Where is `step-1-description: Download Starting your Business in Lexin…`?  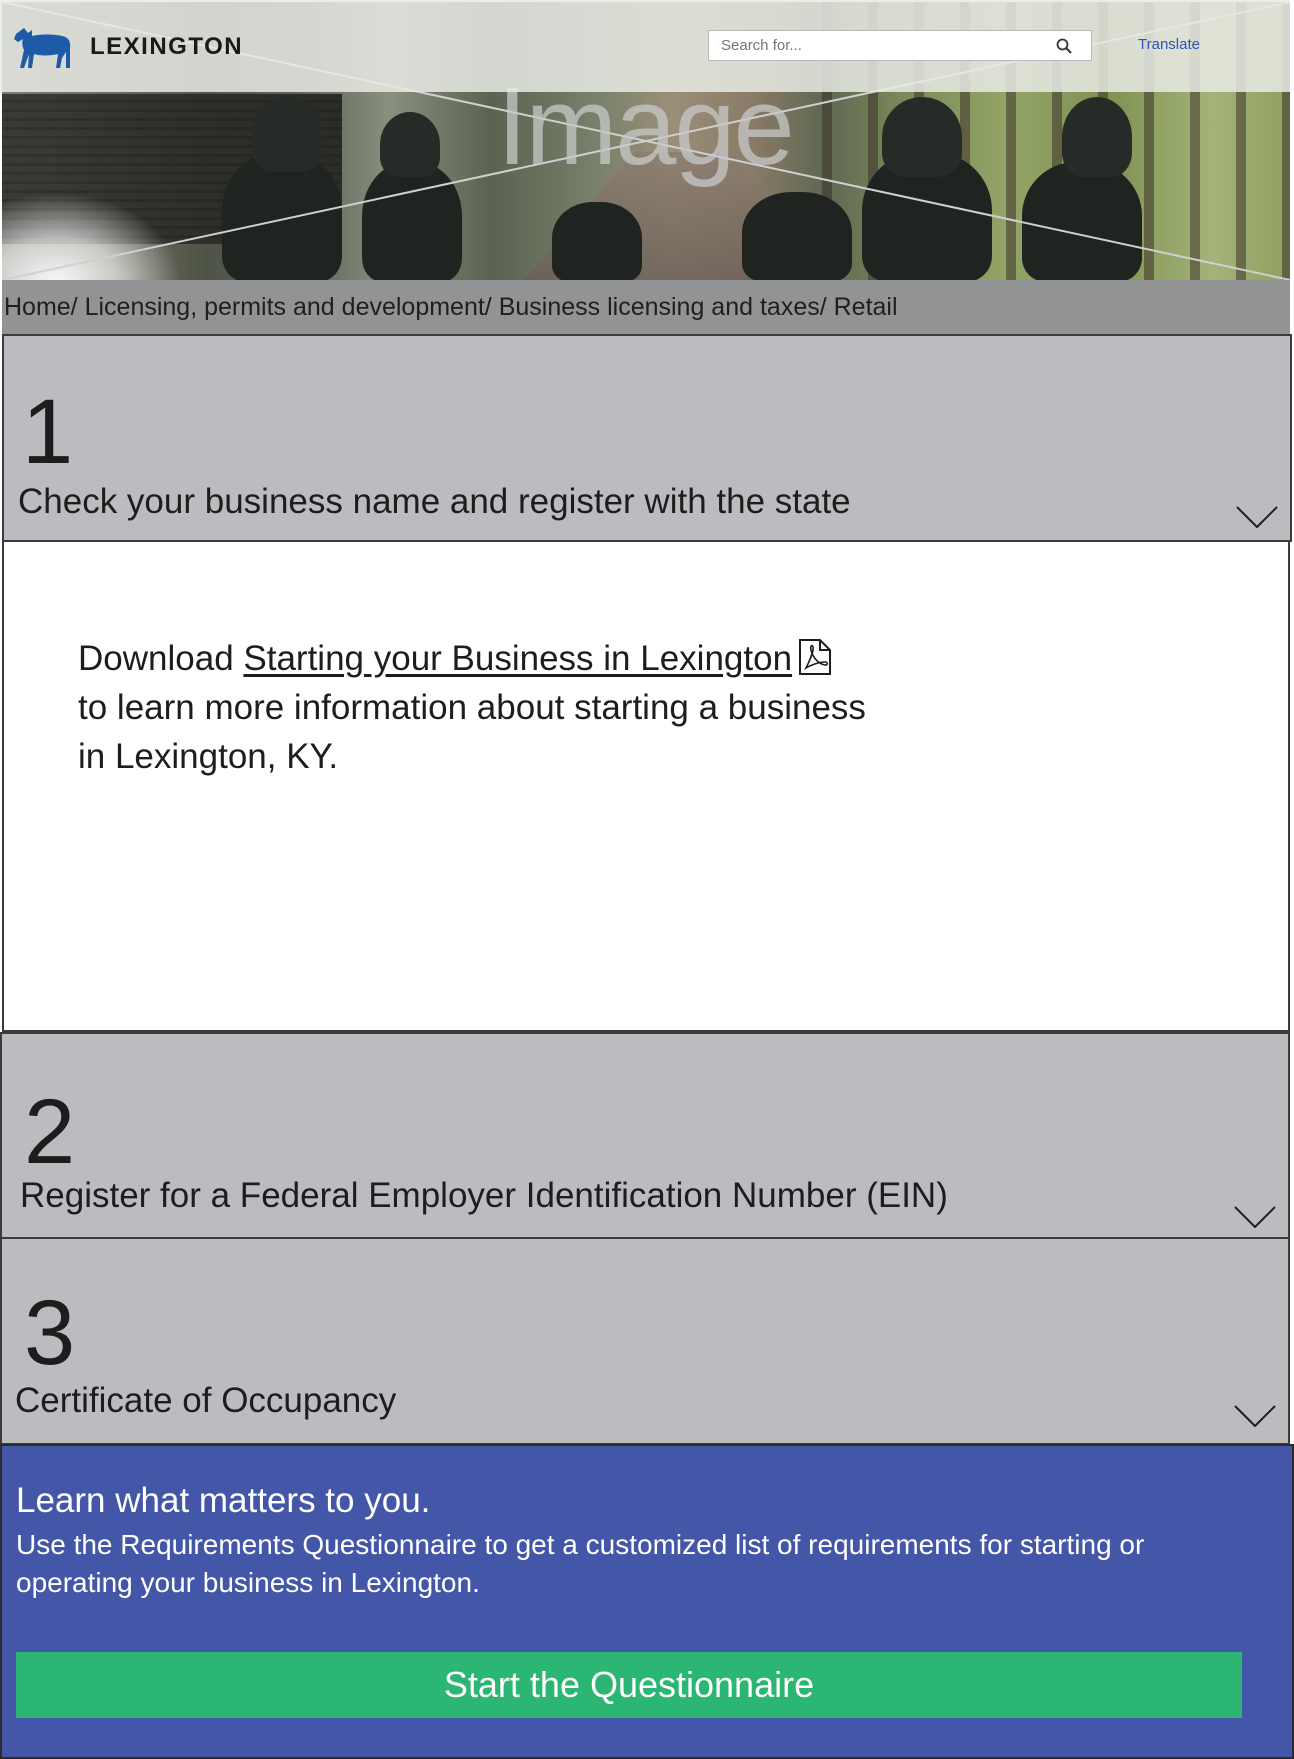 step-1-description: Download Starting your Business in Lexin… is located at coordinates (478, 707).